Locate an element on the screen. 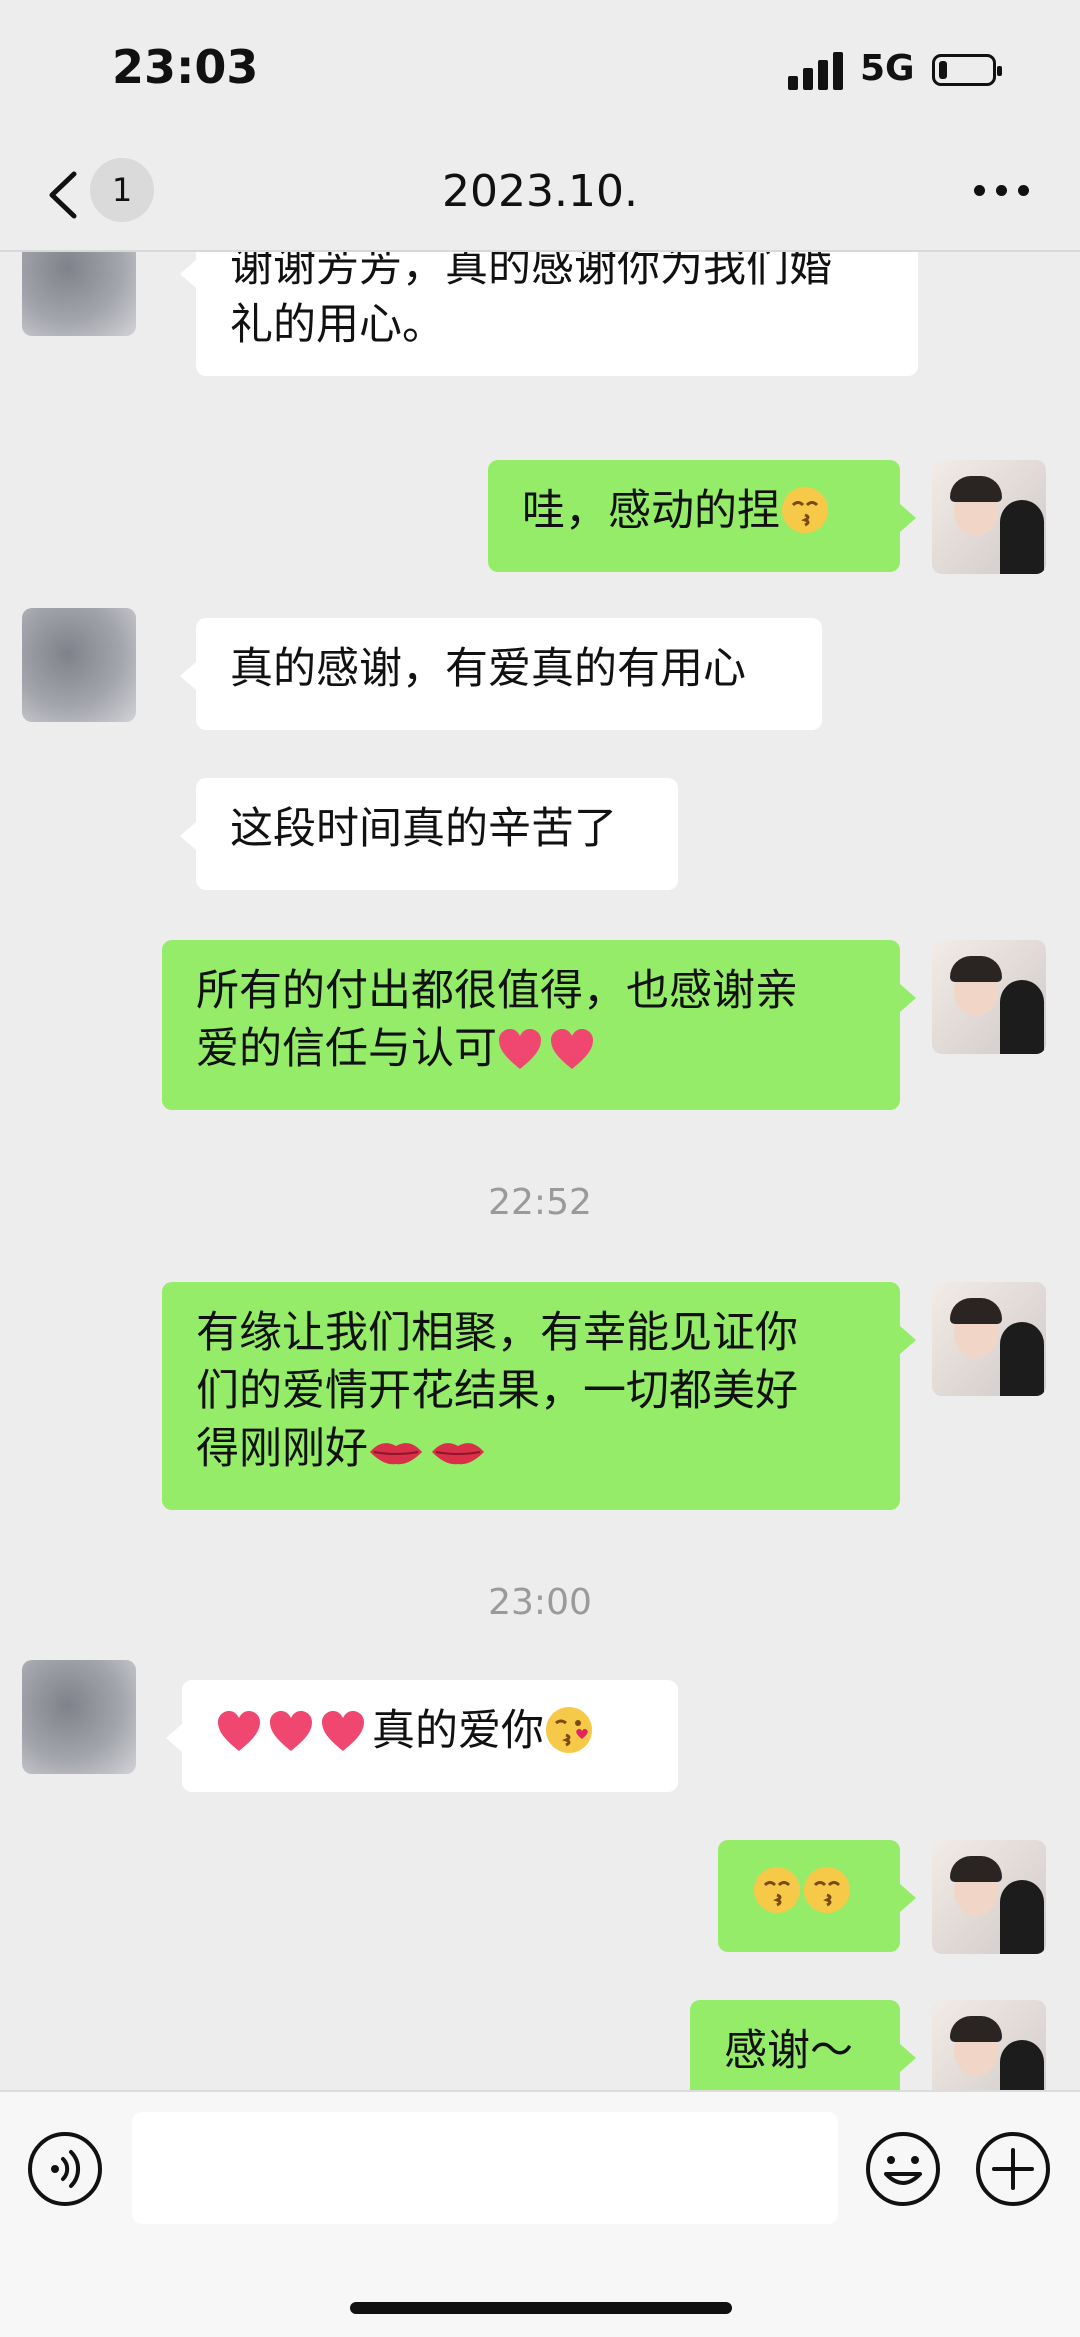 This screenshot has height=2337, width=1080. battery-icon is located at coordinates (967, 70).